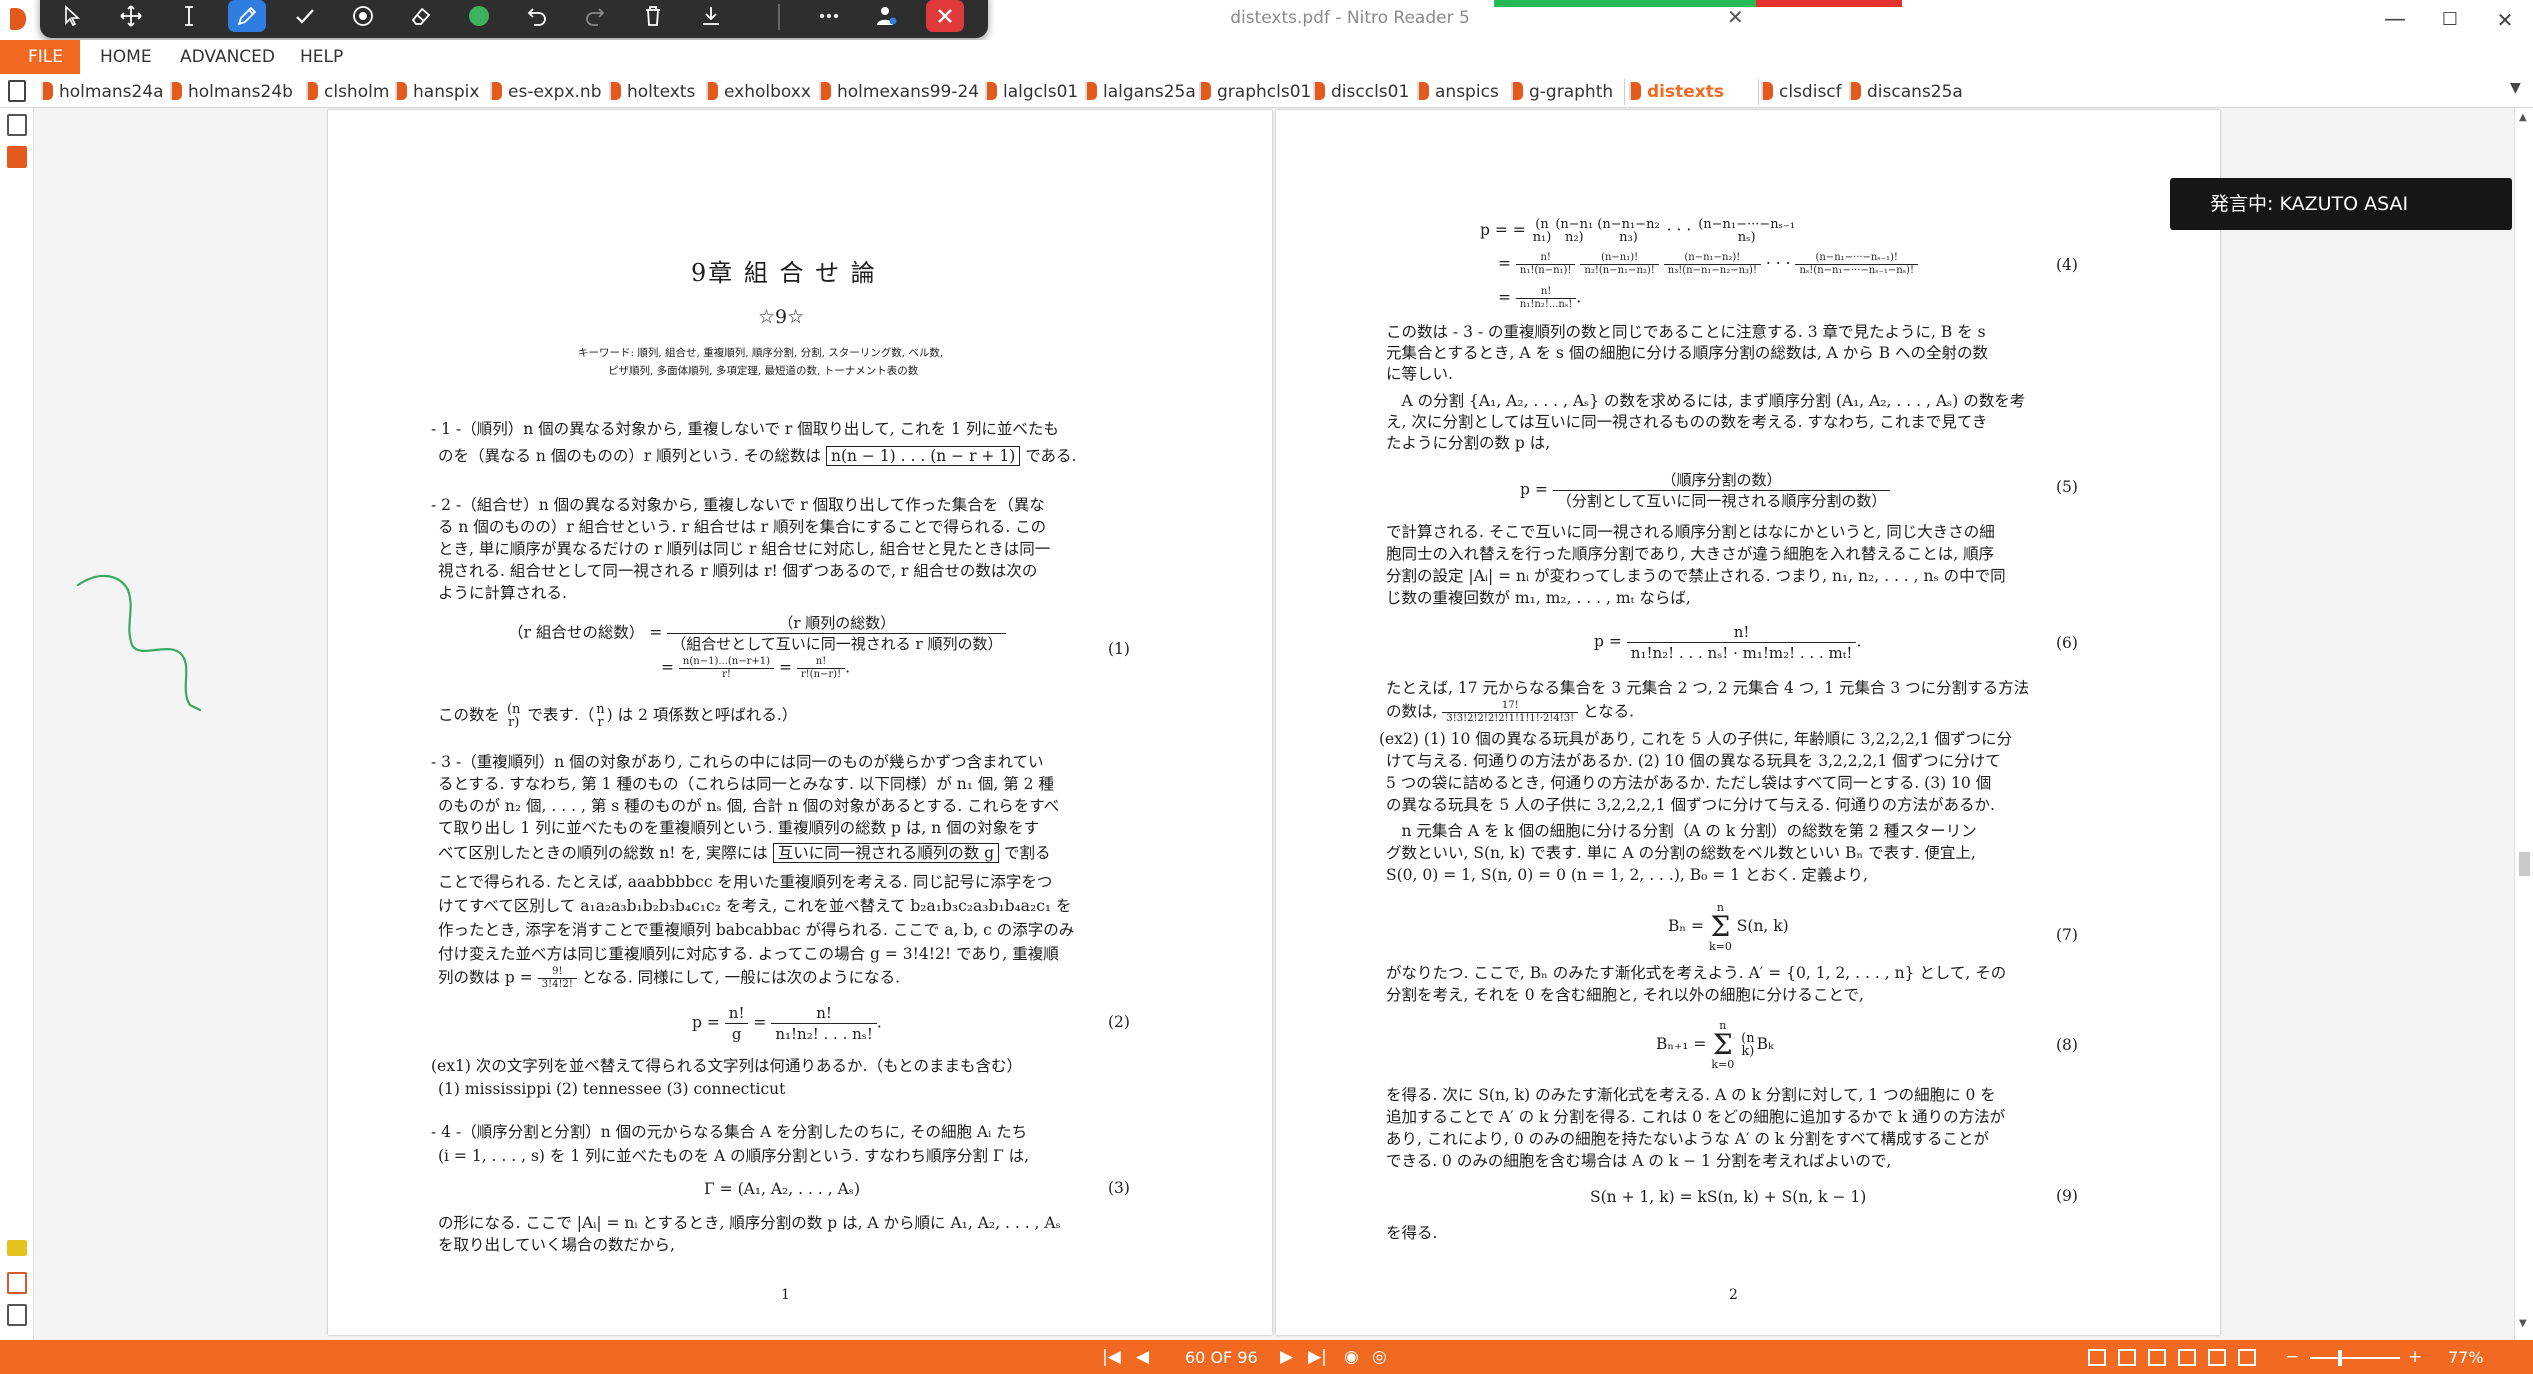  Describe the element at coordinates (945, 16) in the screenshot. I see `close-toolbar-button` at that location.